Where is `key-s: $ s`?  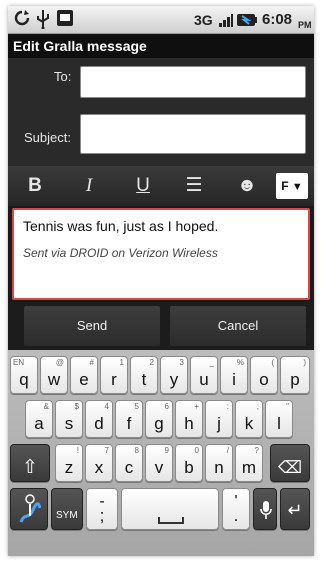
key-s: $ s is located at coordinates (69, 419).